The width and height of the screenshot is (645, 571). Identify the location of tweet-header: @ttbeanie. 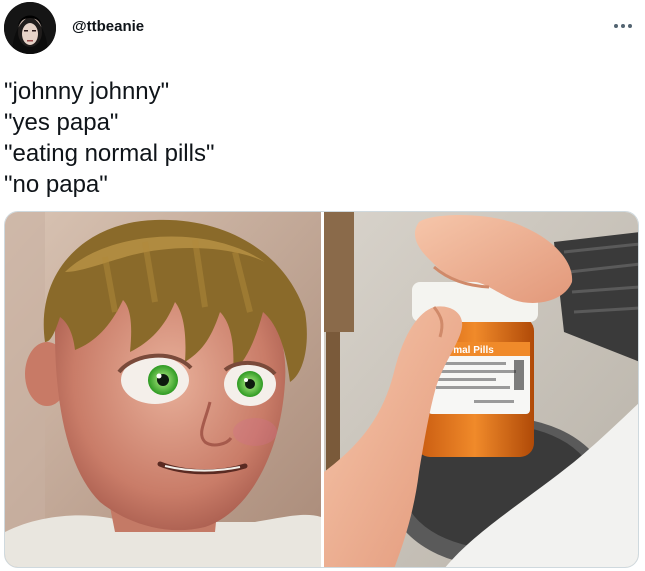
(322, 31).